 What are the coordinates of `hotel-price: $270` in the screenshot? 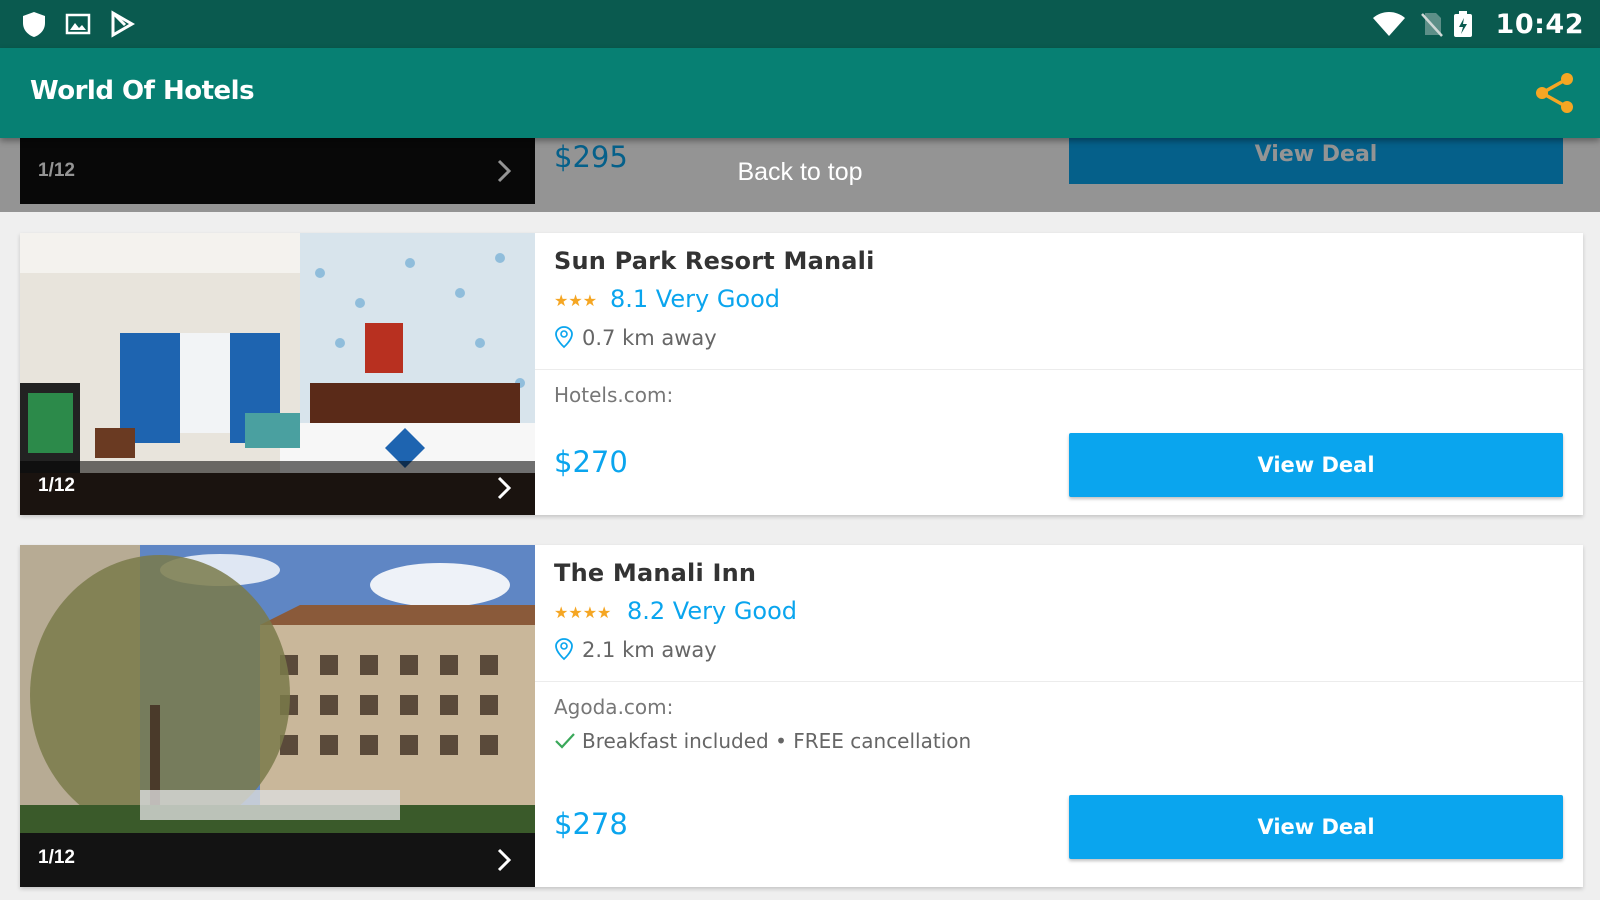 It's located at (591, 462).